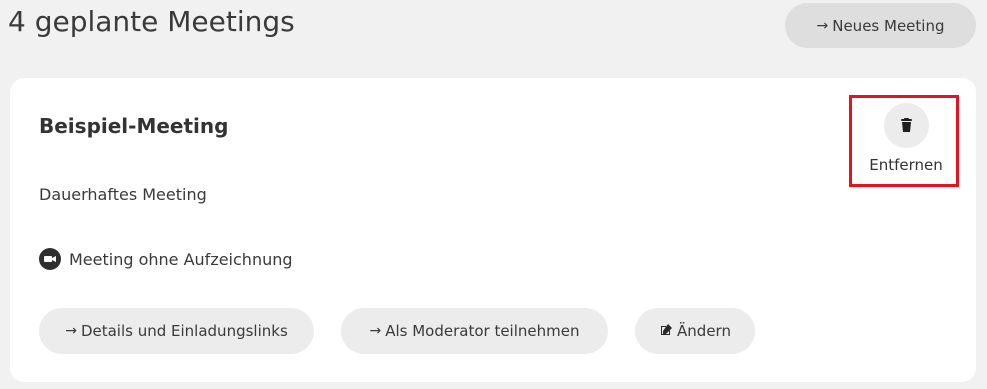 This screenshot has height=389, width=987. Describe the element at coordinates (482, 331) in the screenshot. I see `join-as-moderator-label: Als Moderator teilnehmen` at that location.